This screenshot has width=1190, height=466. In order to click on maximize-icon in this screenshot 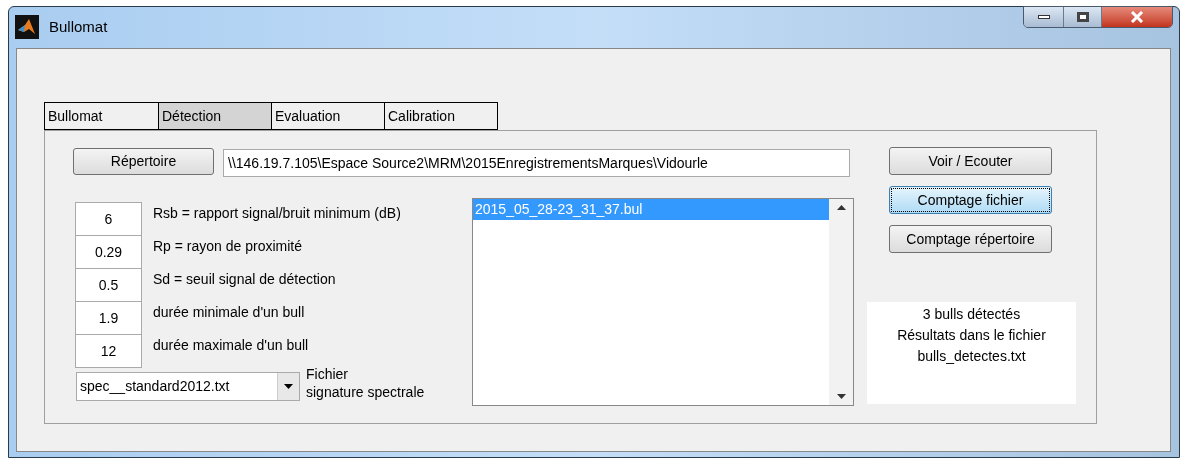, I will do `click(1082, 17)`.